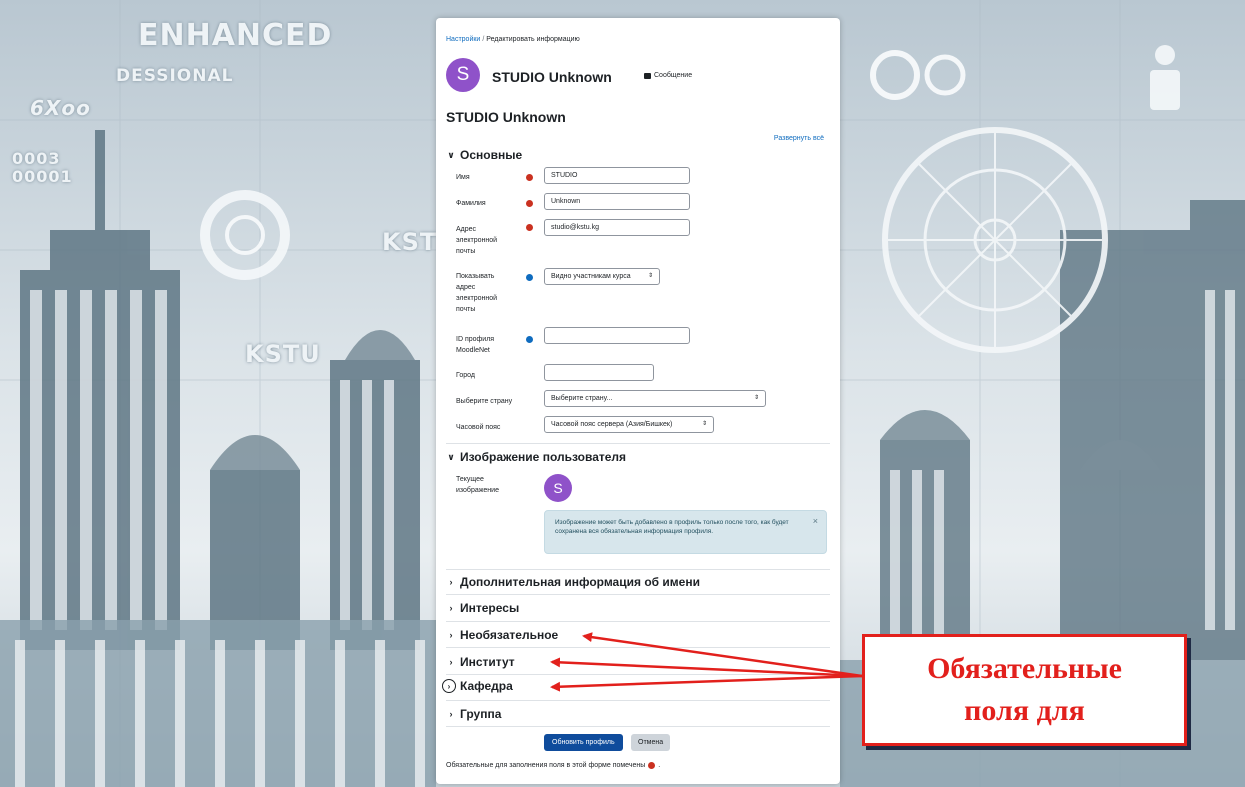  I want to click on city-label: Город, so click(465, 375).